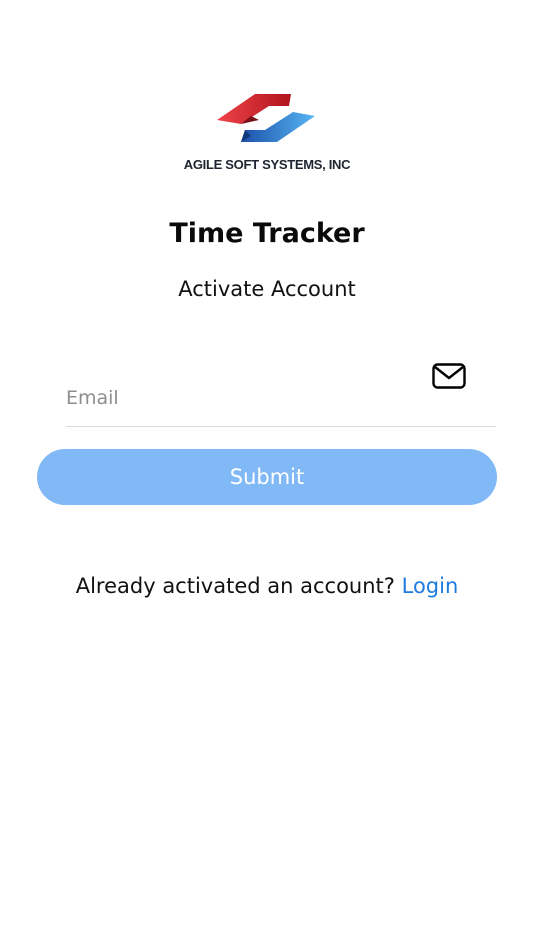 This screenshot has width=534, height=950. I want to click on email-input, so click(241, 398).